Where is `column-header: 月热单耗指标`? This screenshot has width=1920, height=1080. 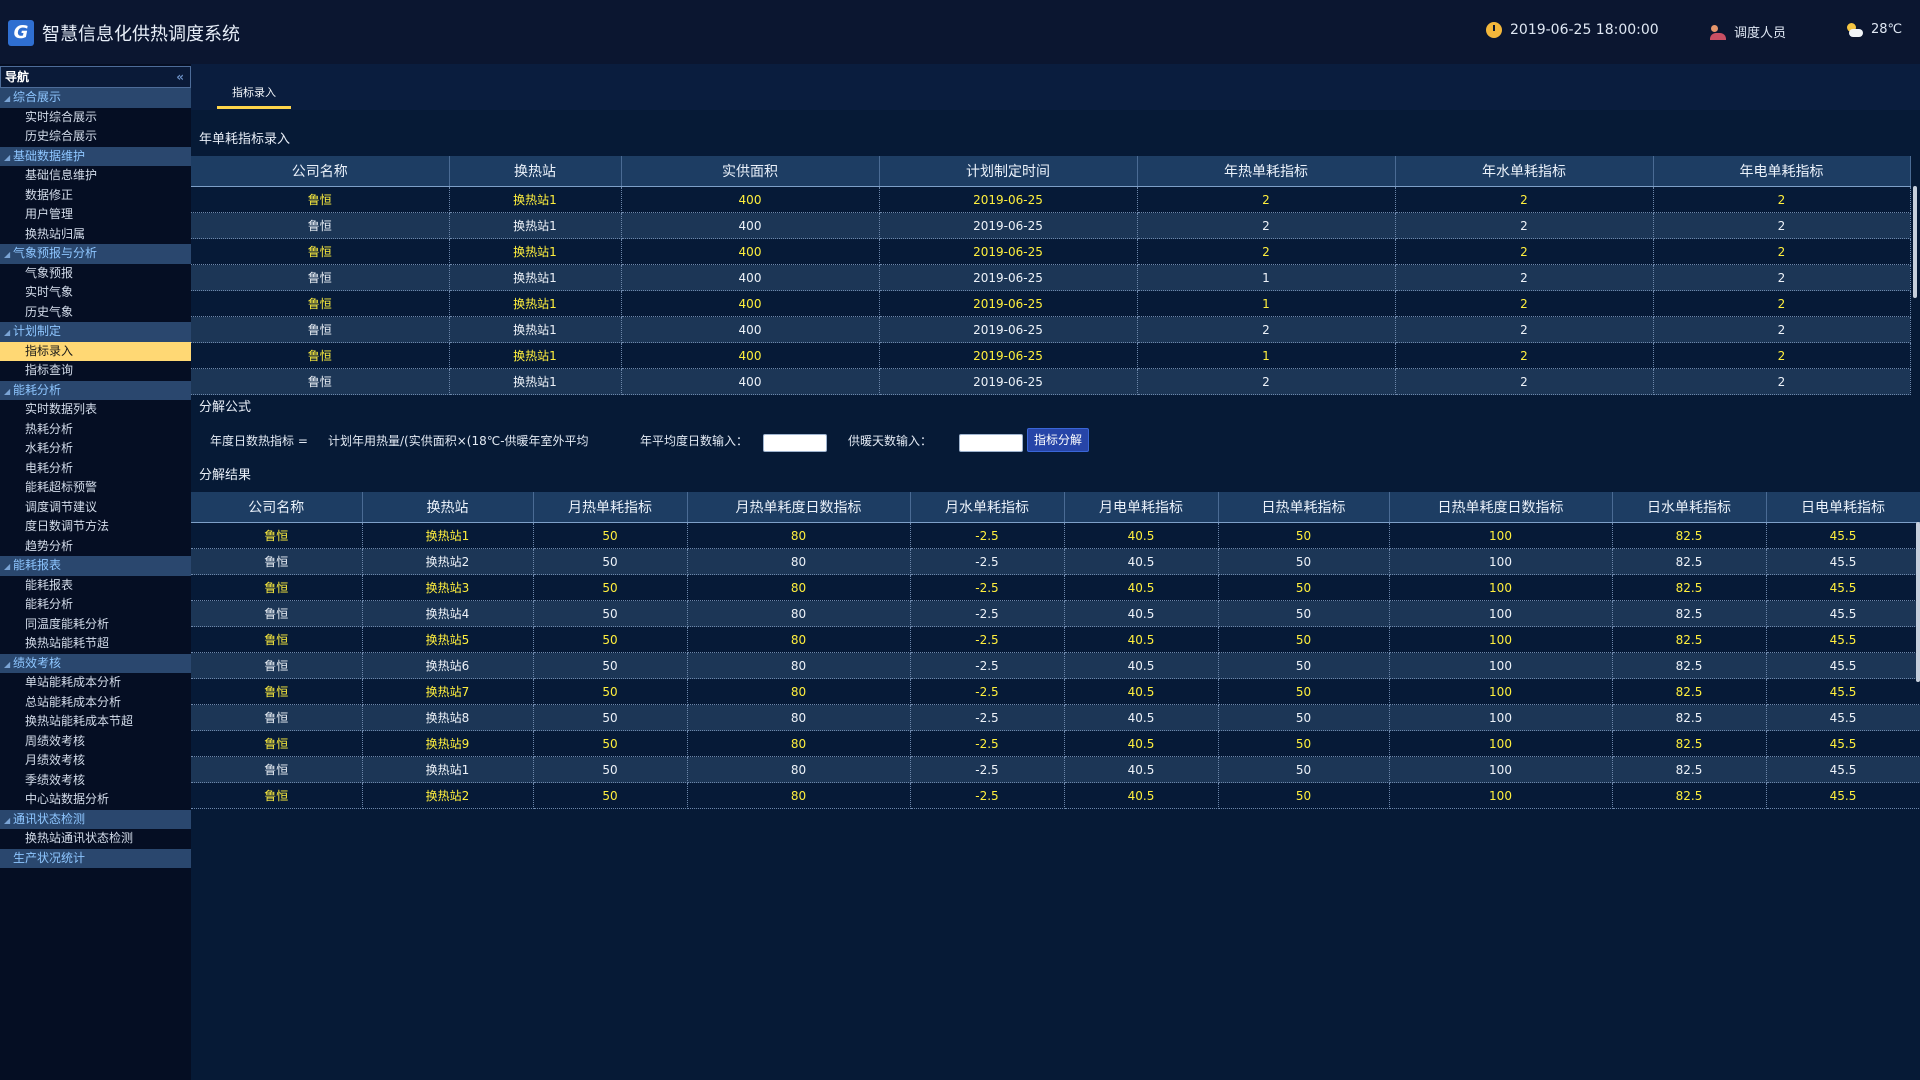
column-header: 月热单耗指标 is located at coordinates (610, 507).